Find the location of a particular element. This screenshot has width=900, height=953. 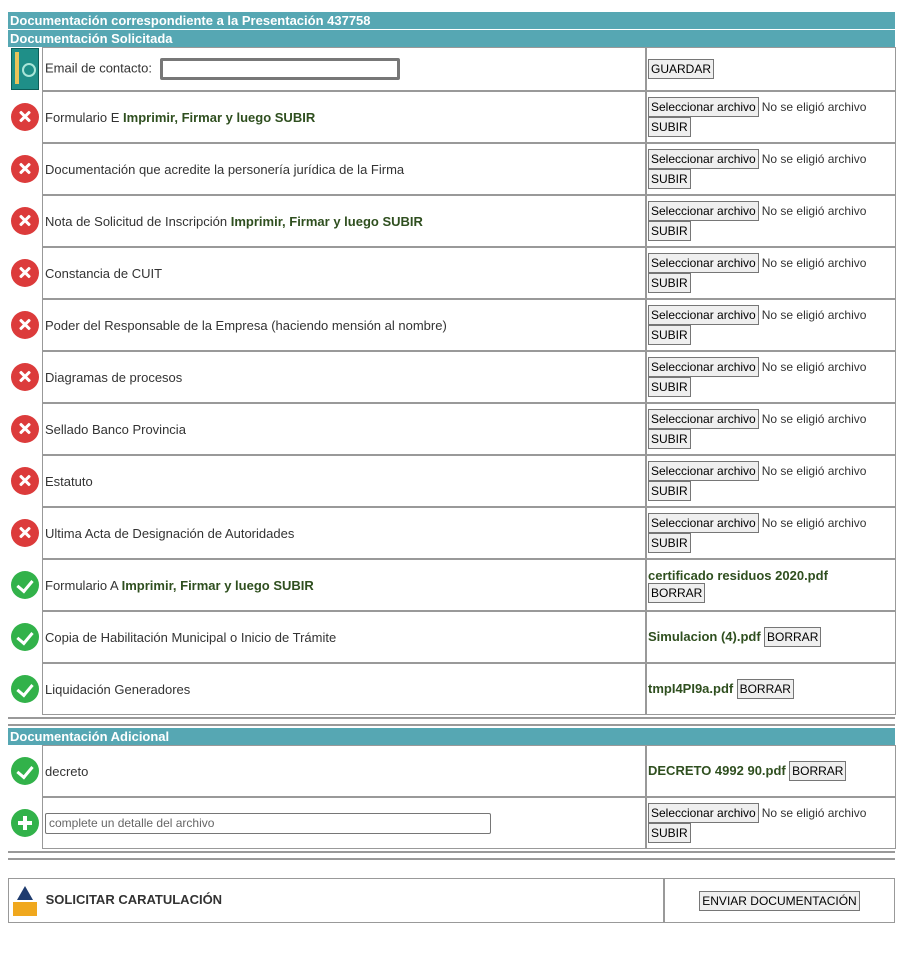

request-caratulacion-label: SOLICITAR CARATULACIÓN is located at coordinates (134, 899).